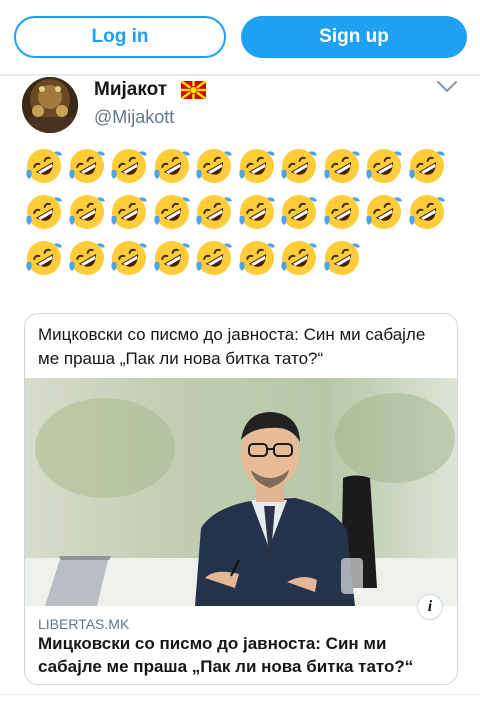 Image resolution: width=480 pixels, height=709 pixels. Describe the element at coordinates (240, 75) in the screenshot. I see `header-divider` at that location.